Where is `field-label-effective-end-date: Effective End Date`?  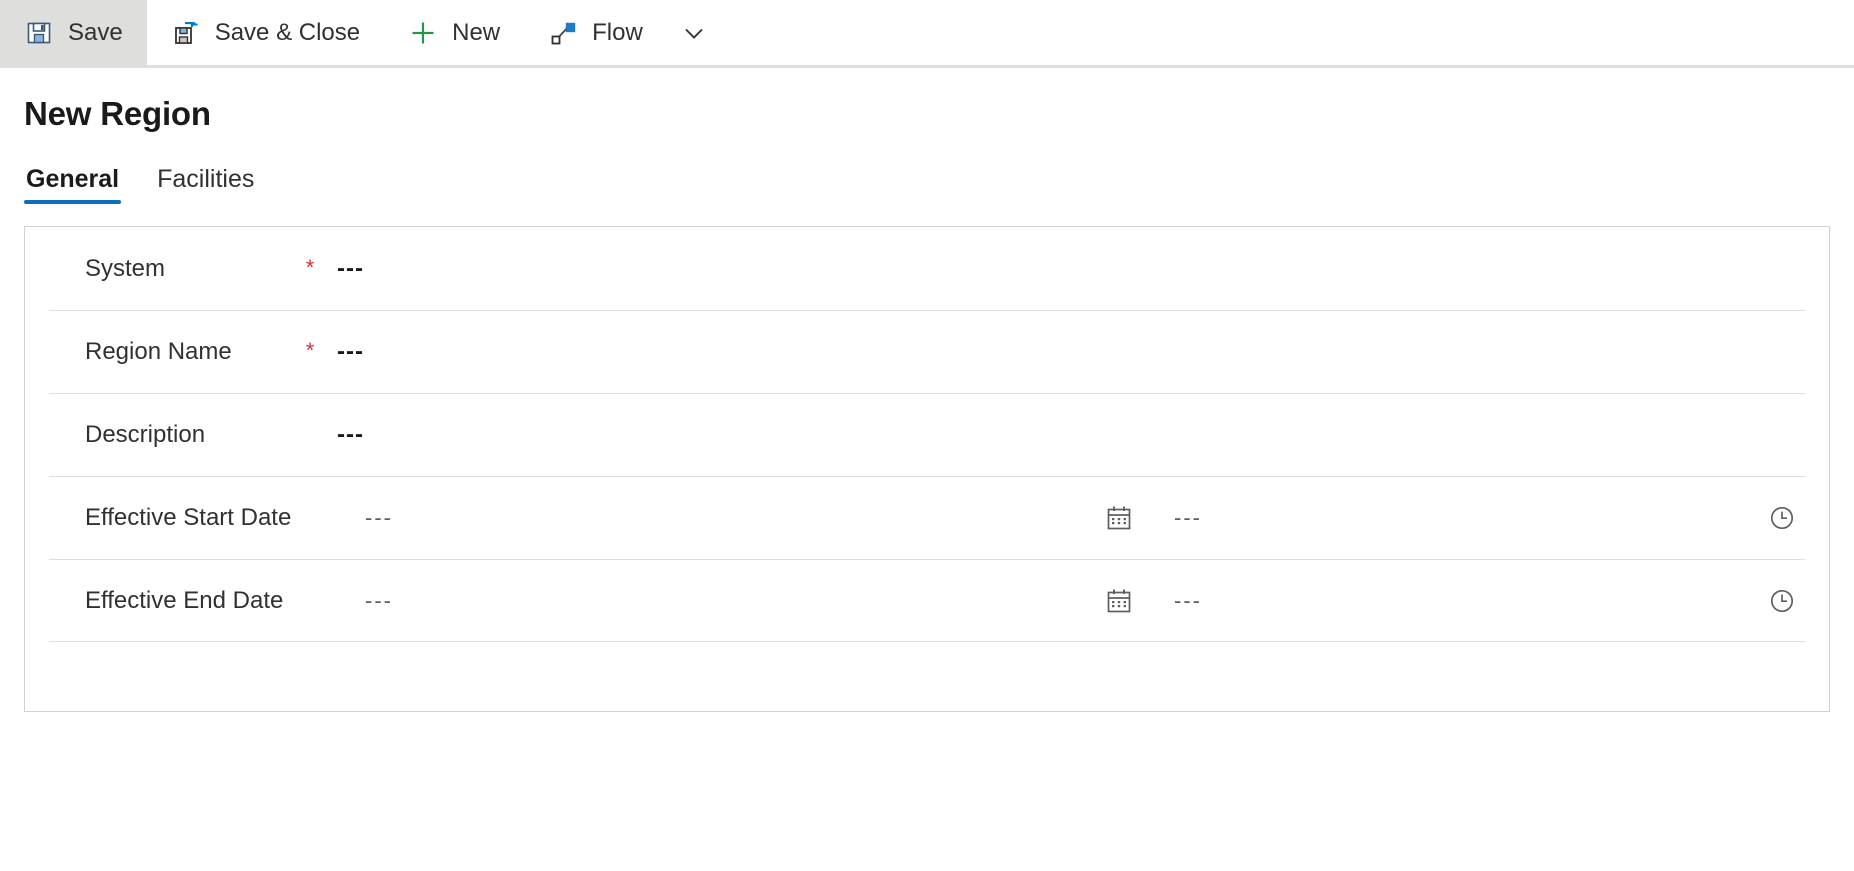 field-label-effective-end-date: Effective End Date is located at coordinates (184, 600).